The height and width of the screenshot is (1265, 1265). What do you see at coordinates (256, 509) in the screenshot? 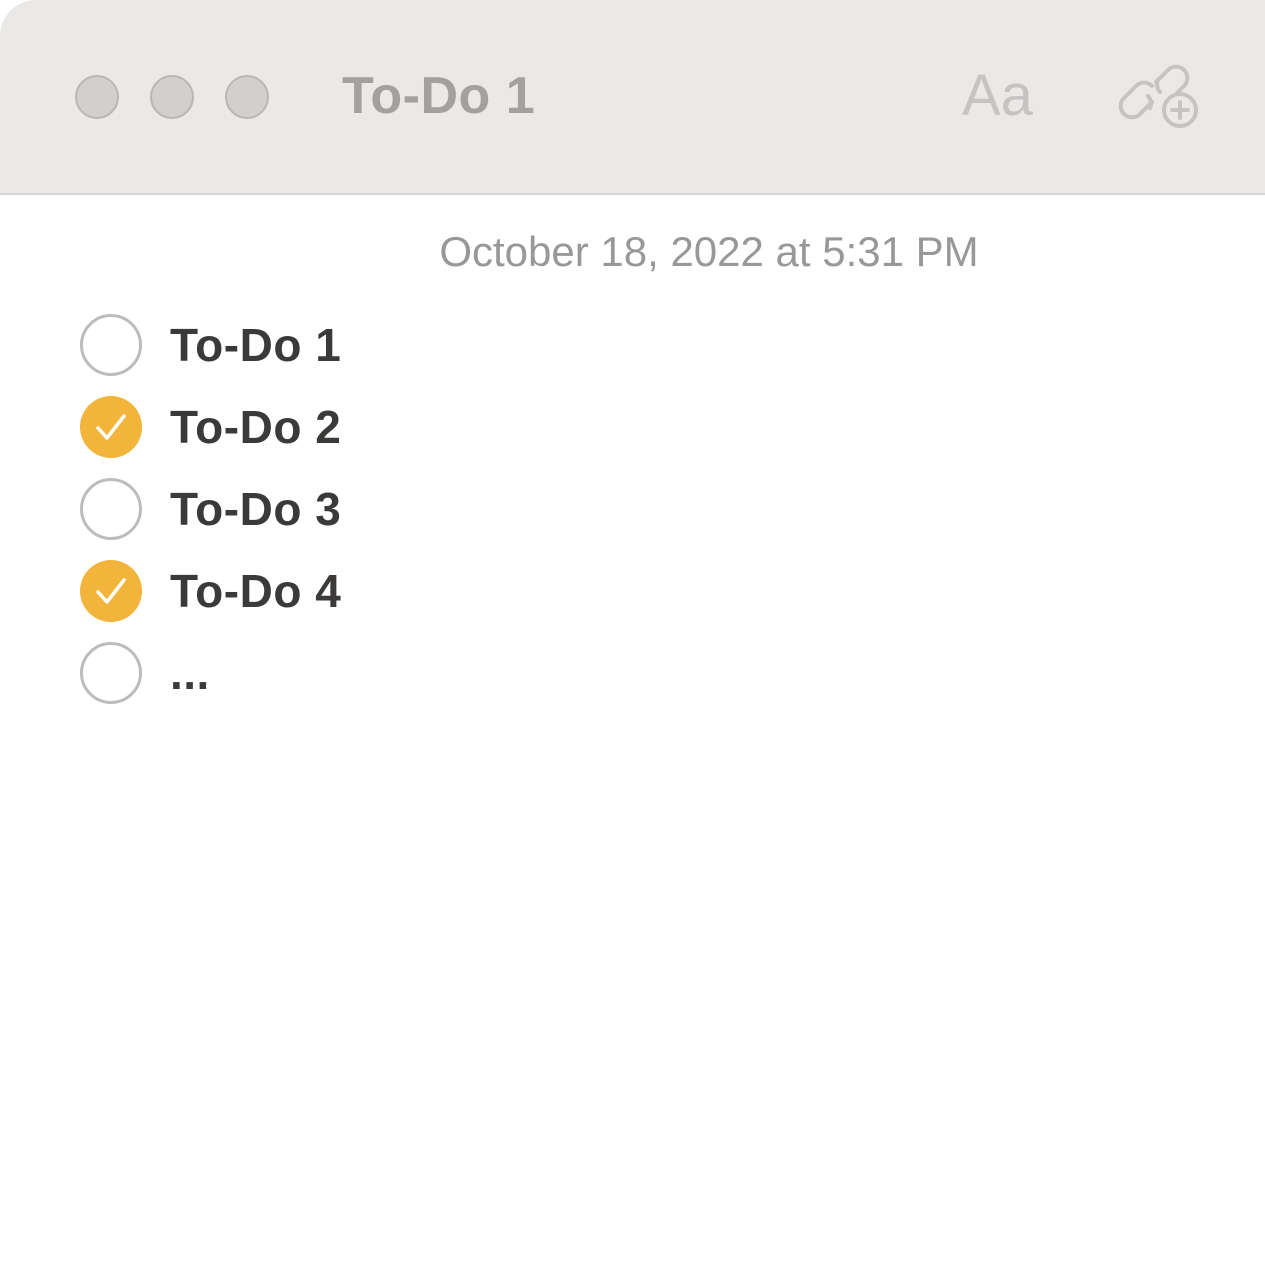
I see `checklist-item-label: To-Do 3` at bounding box center [256, 509].